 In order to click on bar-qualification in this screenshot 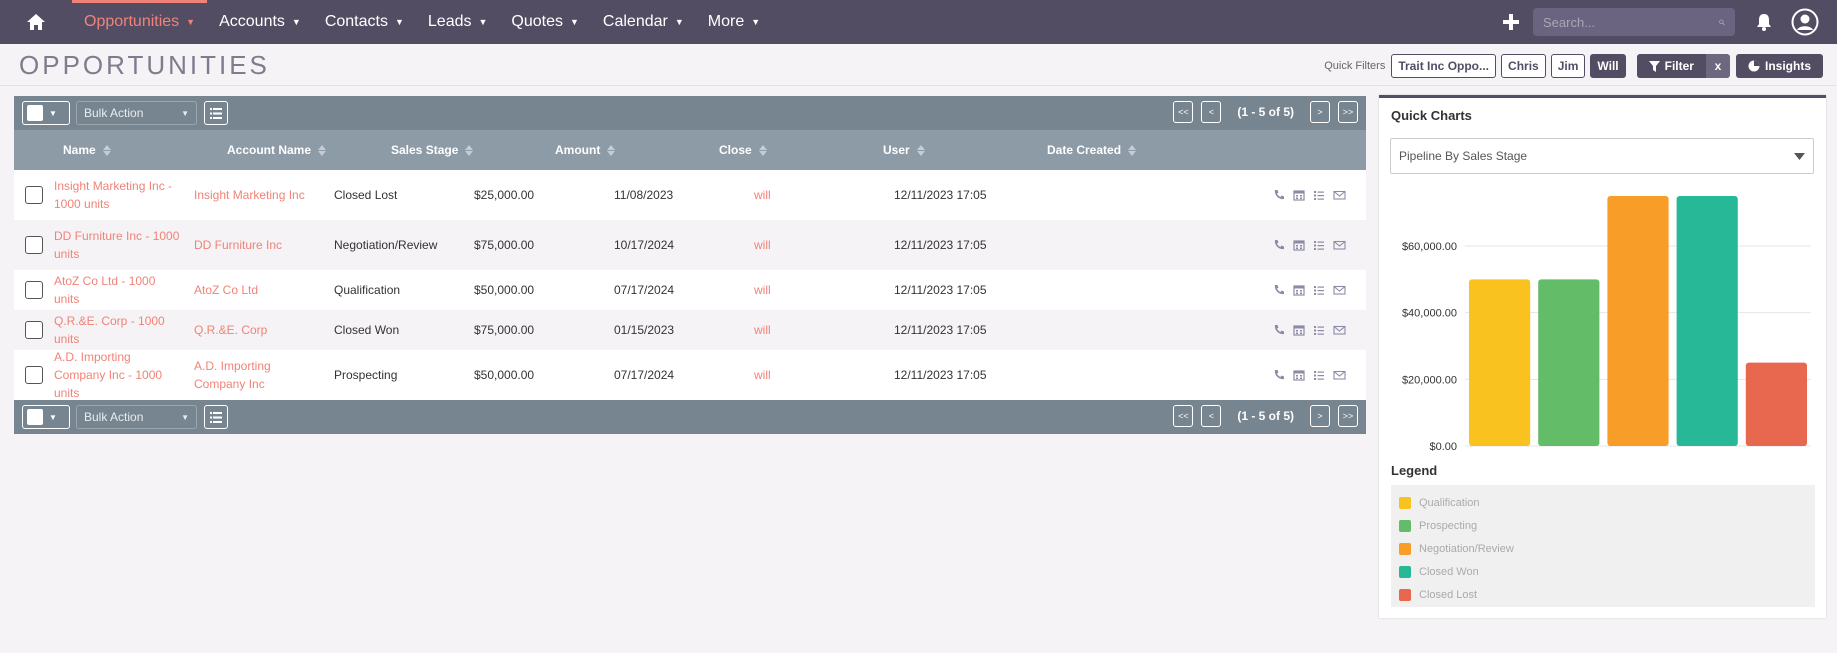, I will do `click(1500, 362)`.